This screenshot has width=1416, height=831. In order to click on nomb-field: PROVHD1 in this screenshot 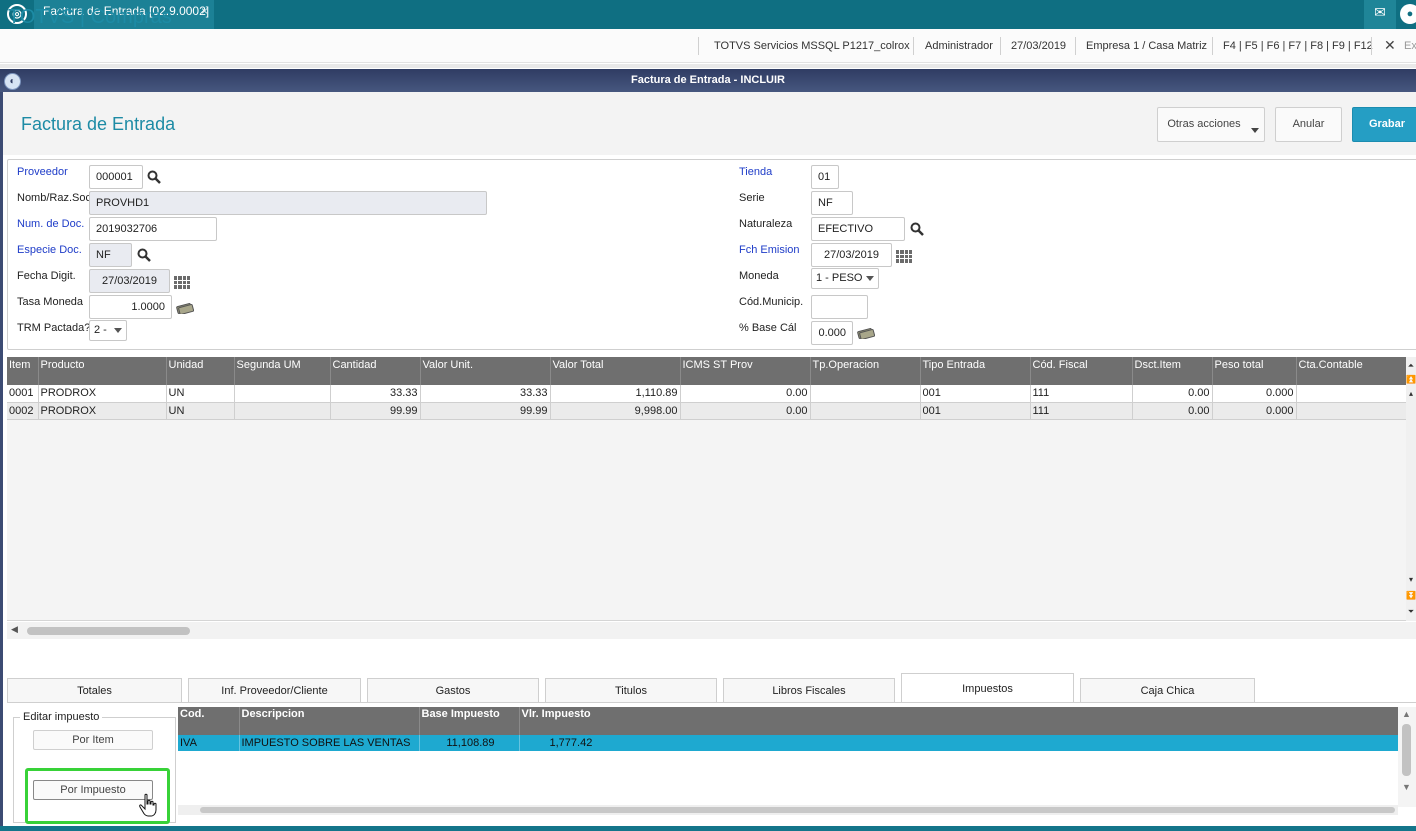, I will do `click(288, 203)`.